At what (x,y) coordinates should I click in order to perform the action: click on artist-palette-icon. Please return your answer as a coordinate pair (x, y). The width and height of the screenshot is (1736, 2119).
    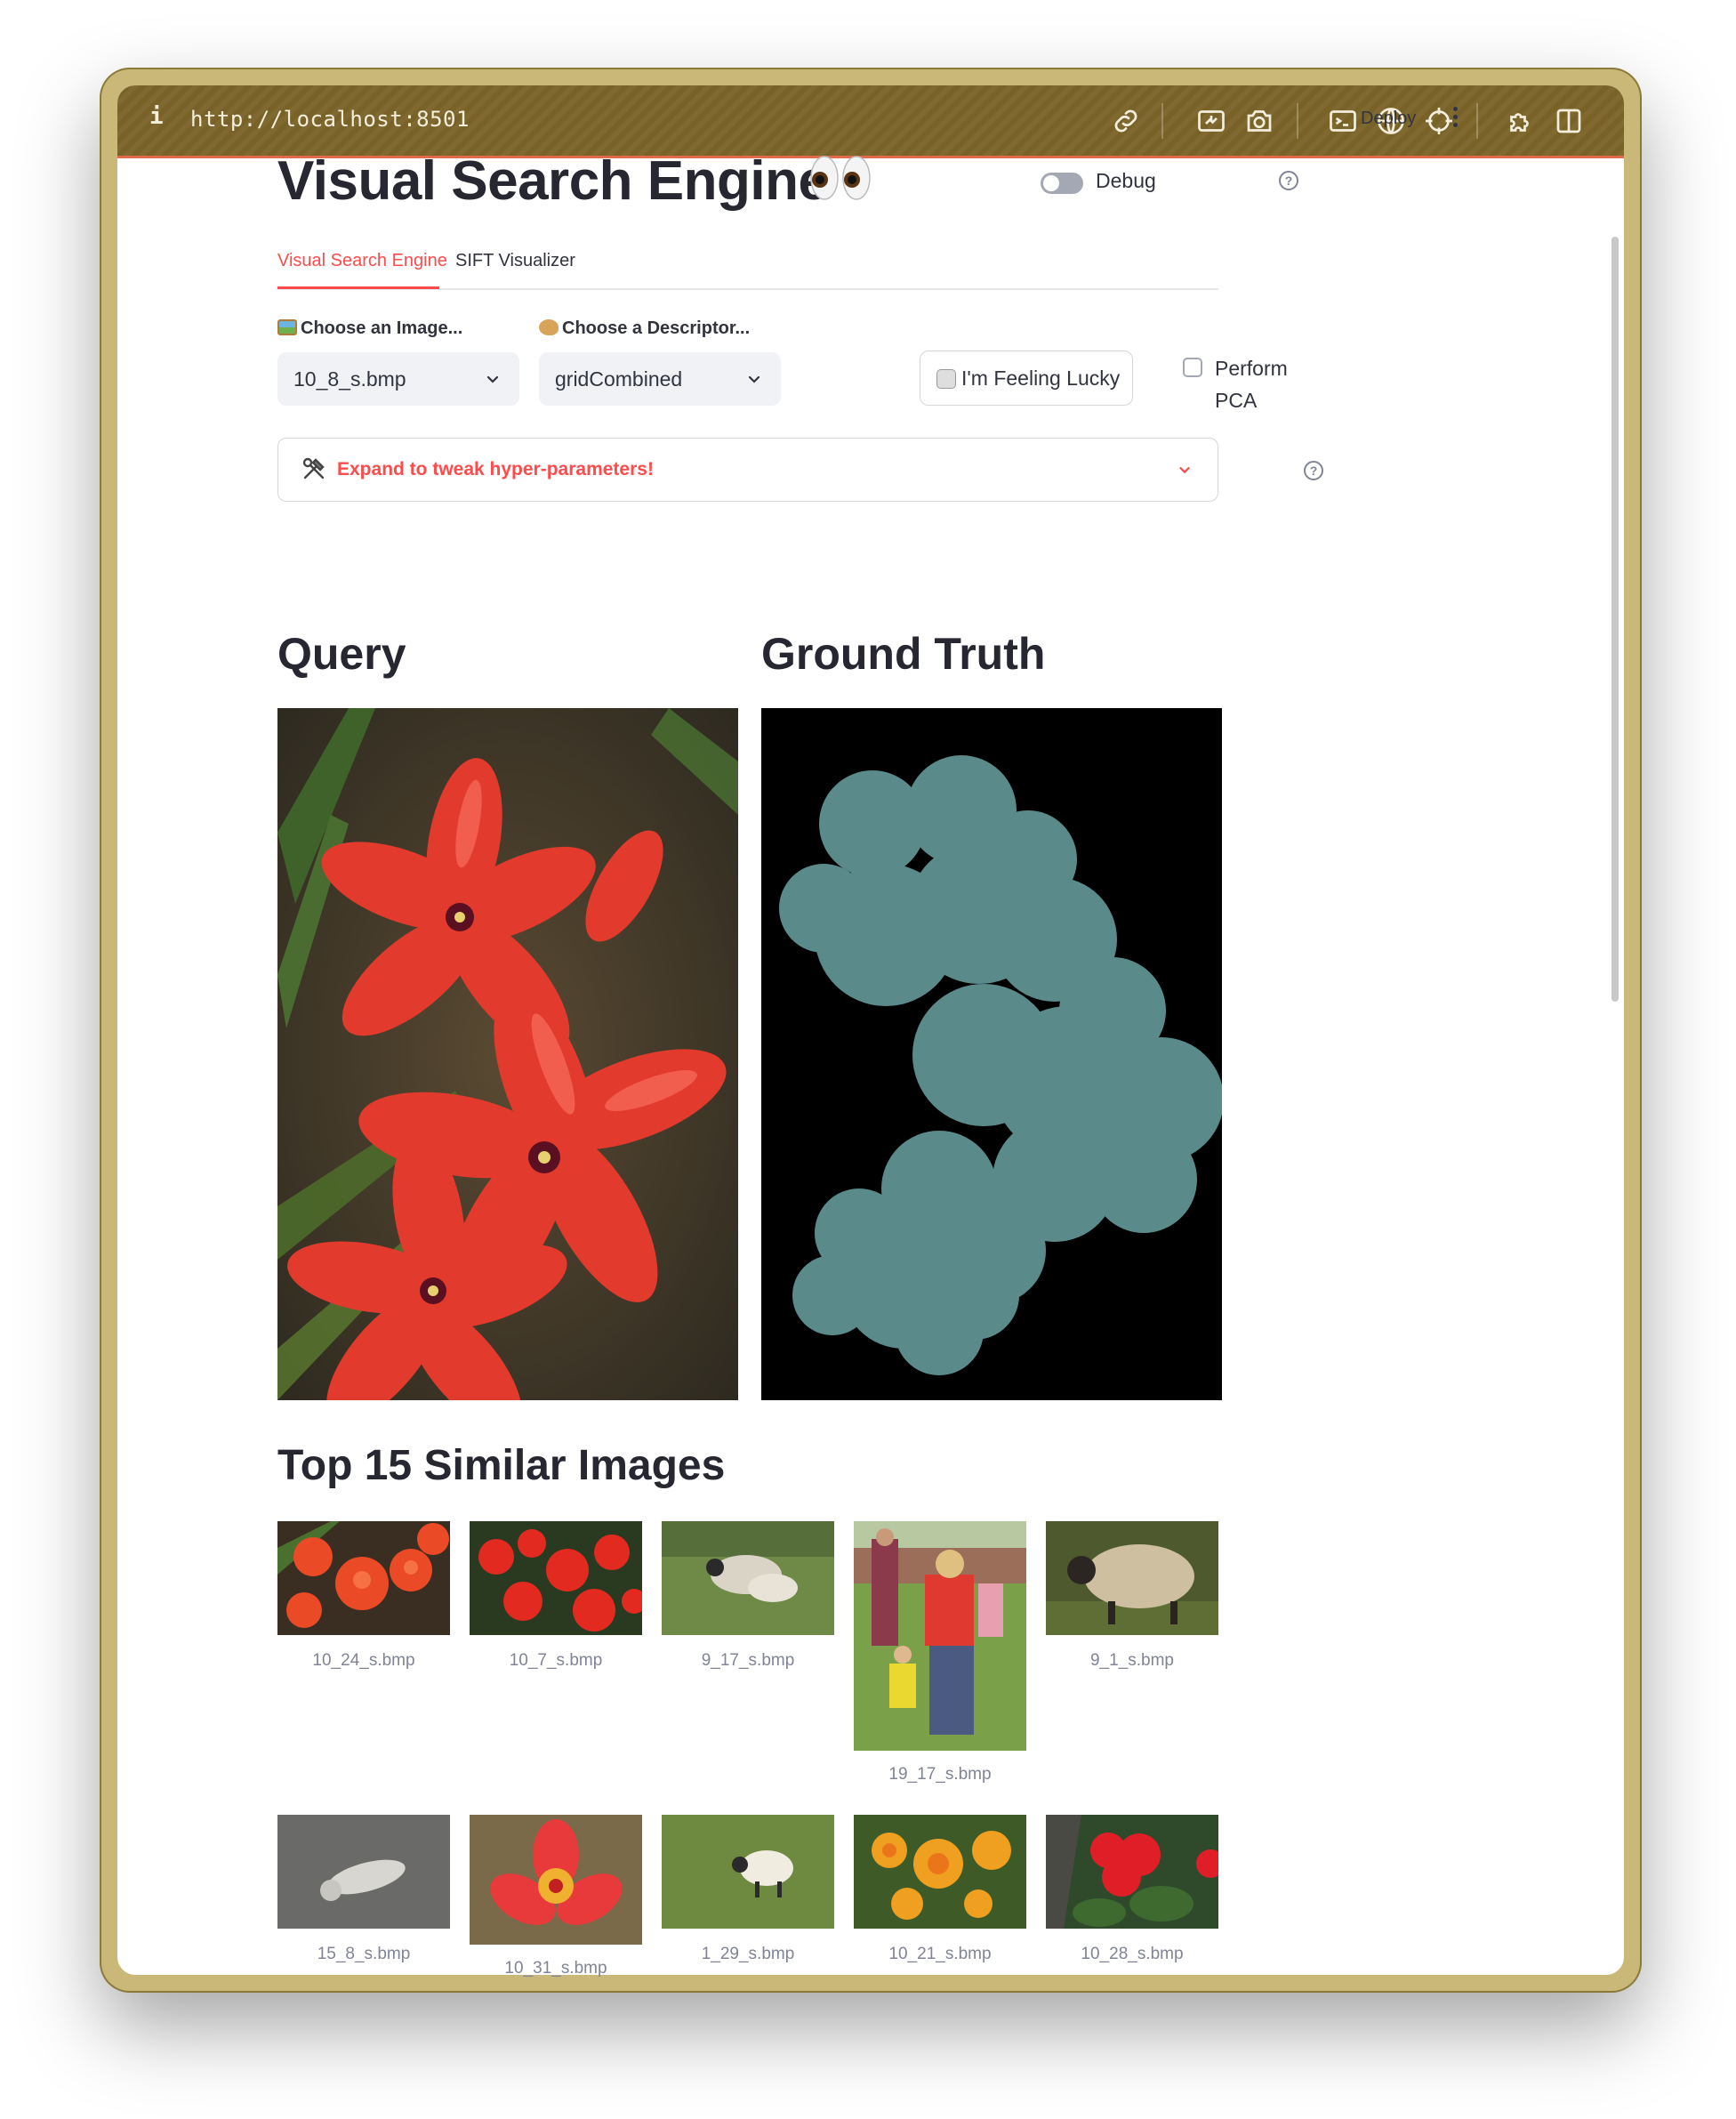
    Looking at the image, I should click on (549, 327).